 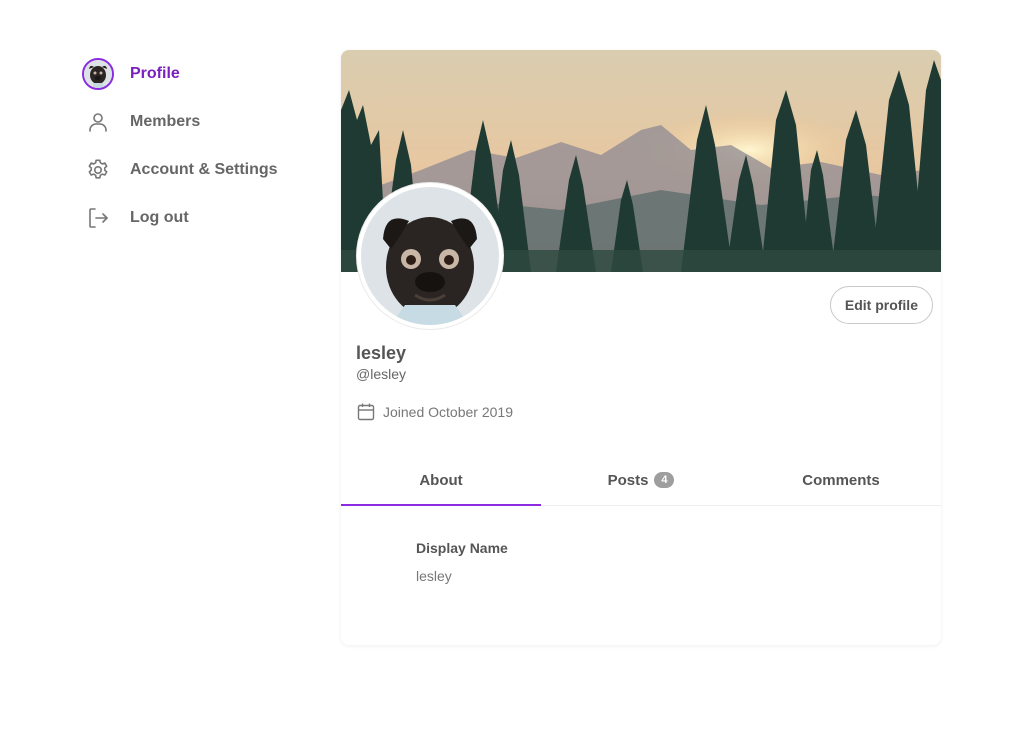 I want to click on sidebar-item-log-out: Log out, so click(x=195, y=218).